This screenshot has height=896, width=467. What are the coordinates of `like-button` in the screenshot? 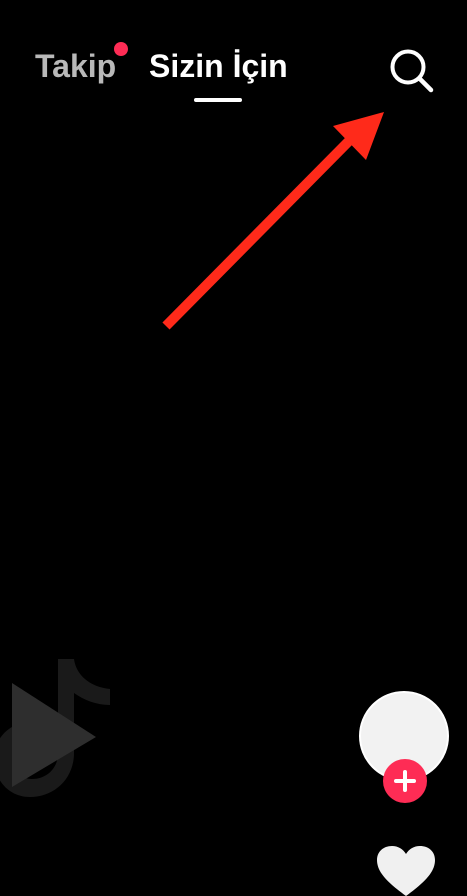 It's located at (406, 871).